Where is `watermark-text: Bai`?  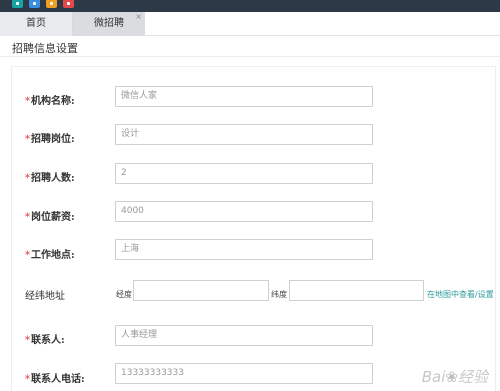 watermark-text: Bai is located at coordinates (433, 377).